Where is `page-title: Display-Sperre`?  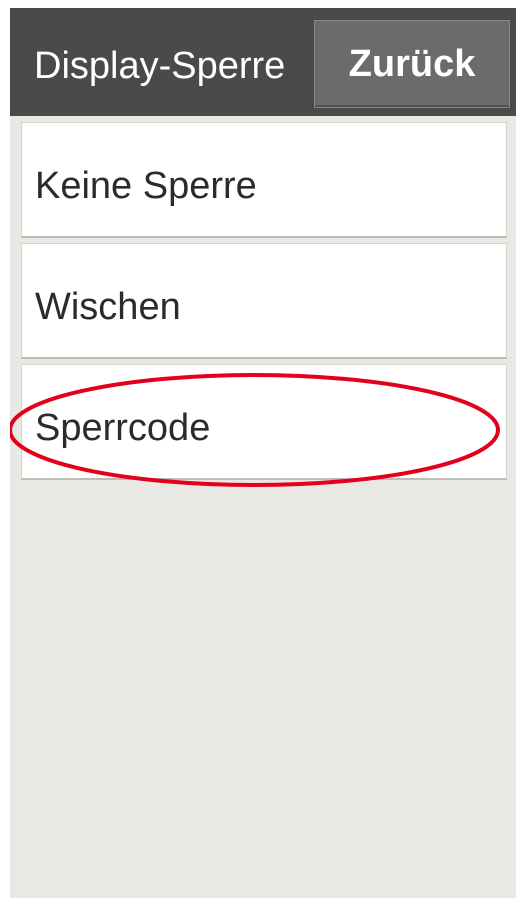 page-title: Display-Sperre is located at coordinates (160, 66).